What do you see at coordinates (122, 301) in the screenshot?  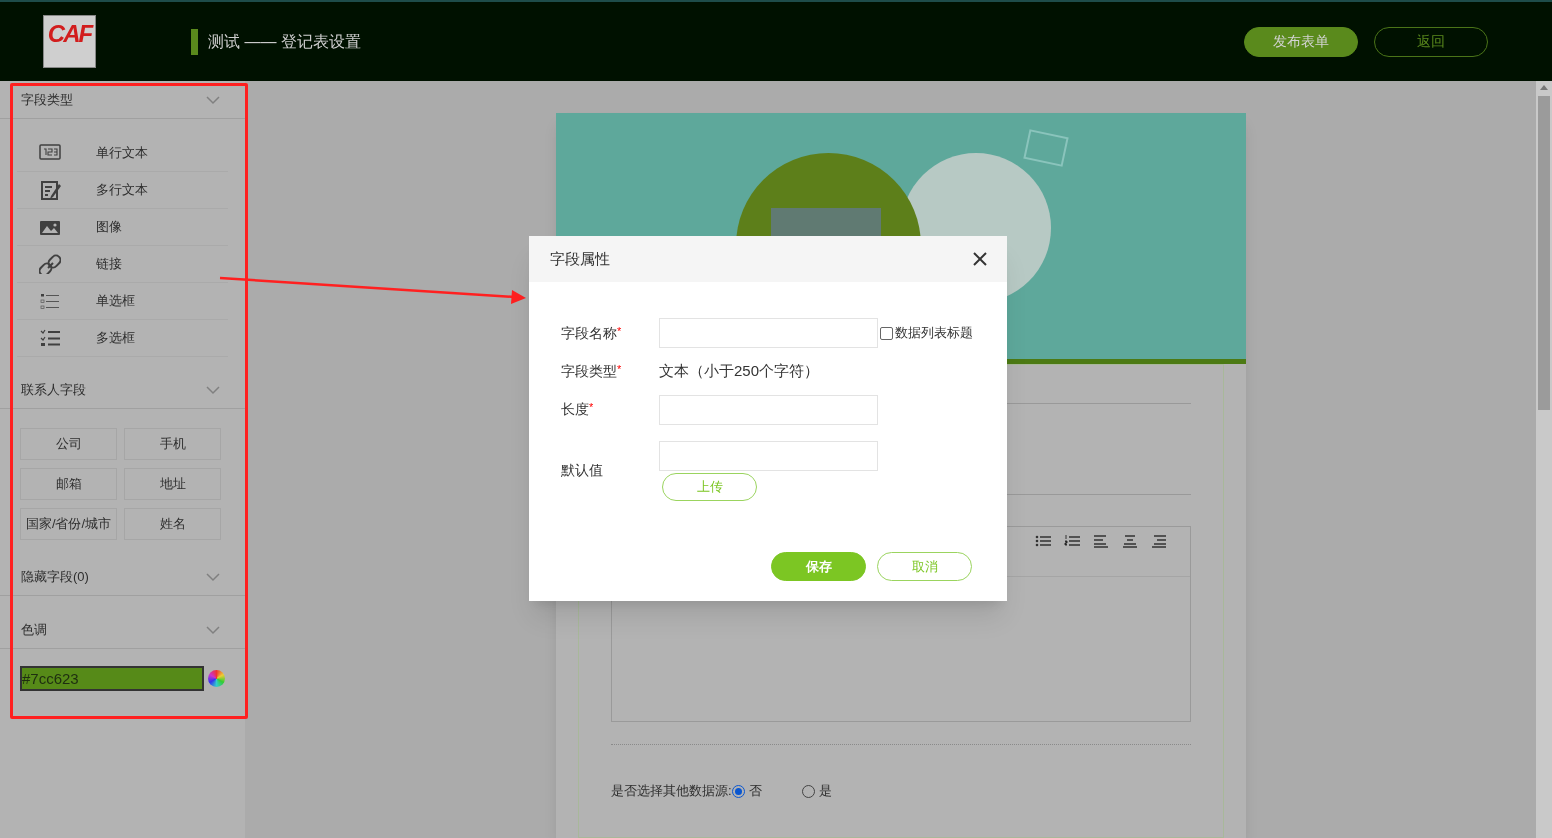 I see `field-type-item: 单选框` at bounding box center [122, 301].